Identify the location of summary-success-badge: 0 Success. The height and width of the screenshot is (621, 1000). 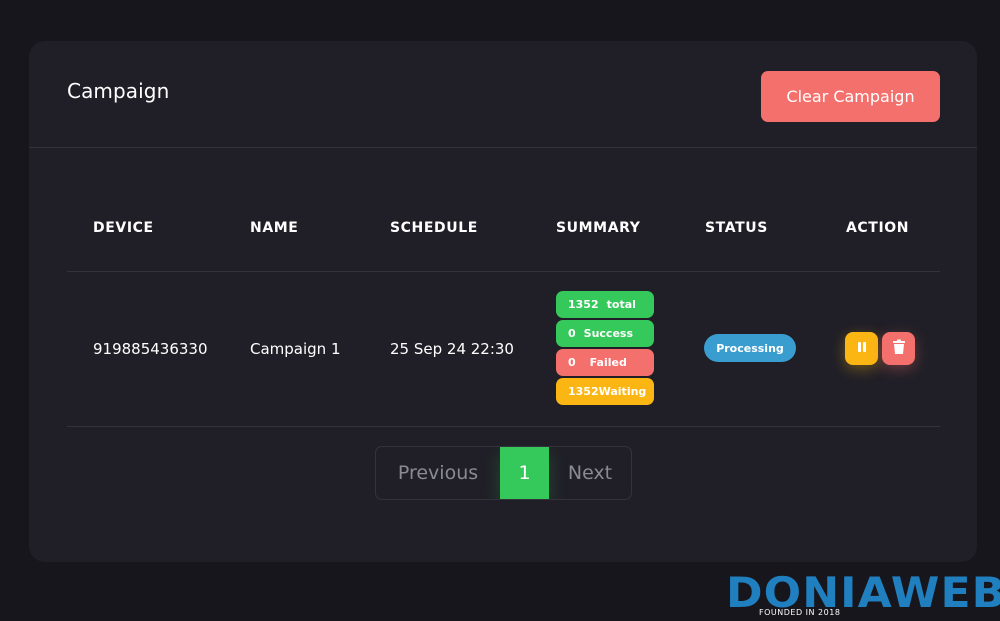
(605, 333).